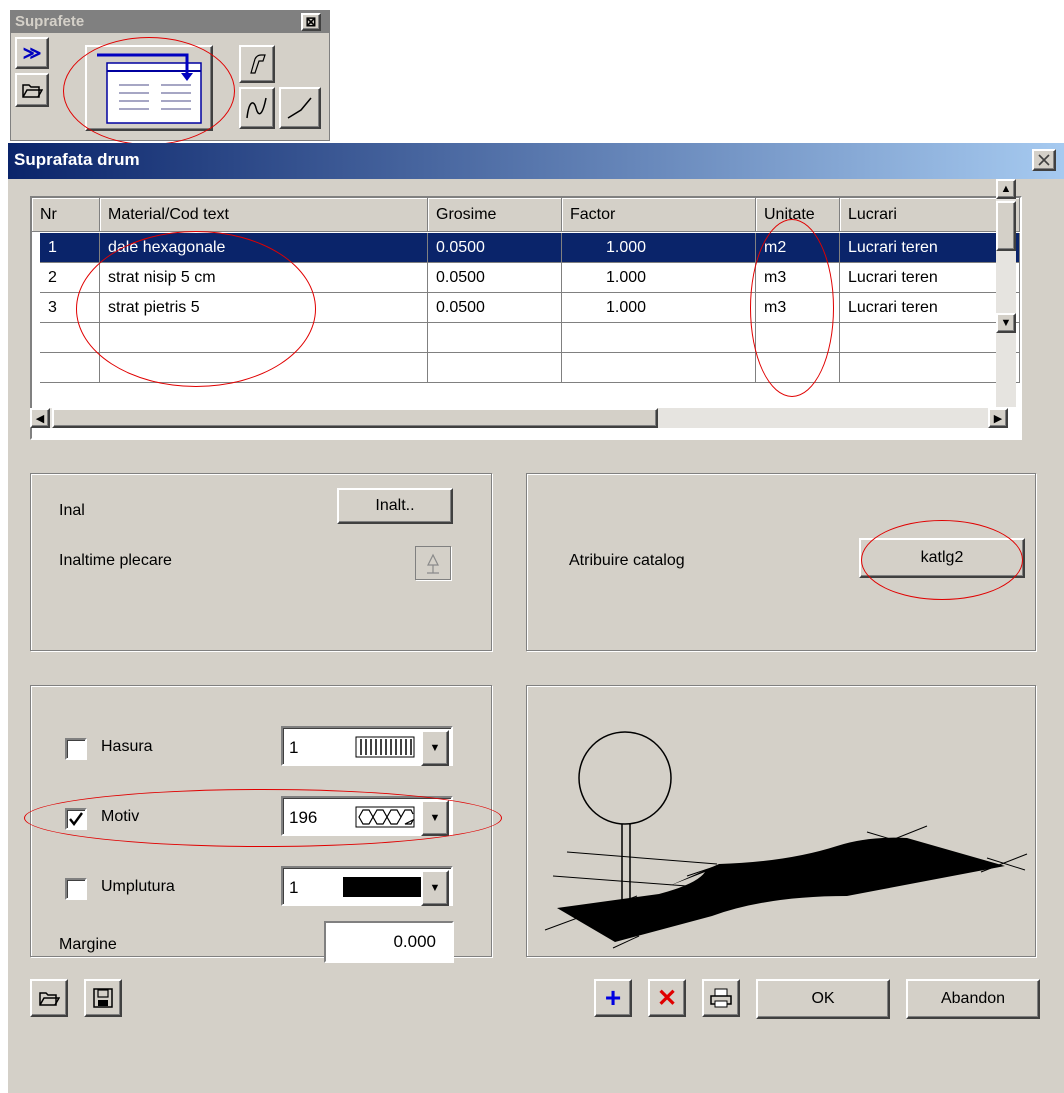  I want to click on horizontal-scrollbar: ◀ ▶, so click(519, 418).